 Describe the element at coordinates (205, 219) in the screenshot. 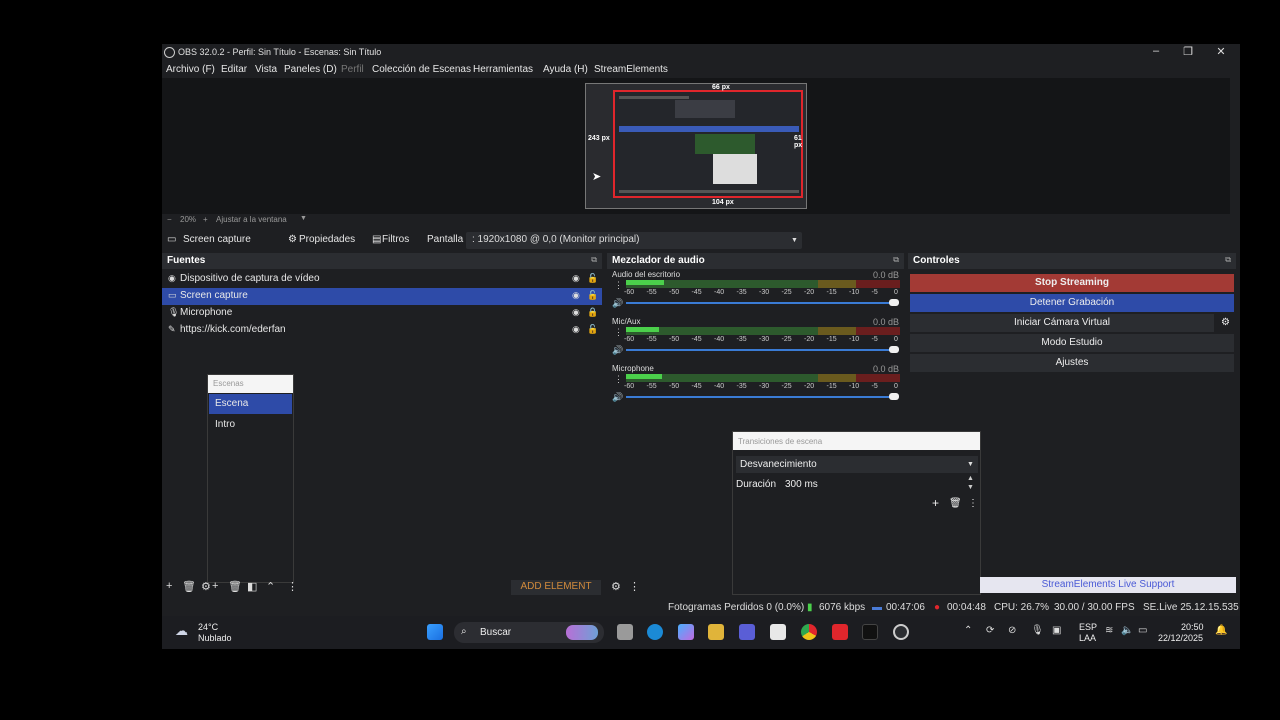

I see `zoom-in-button: +` at that location.